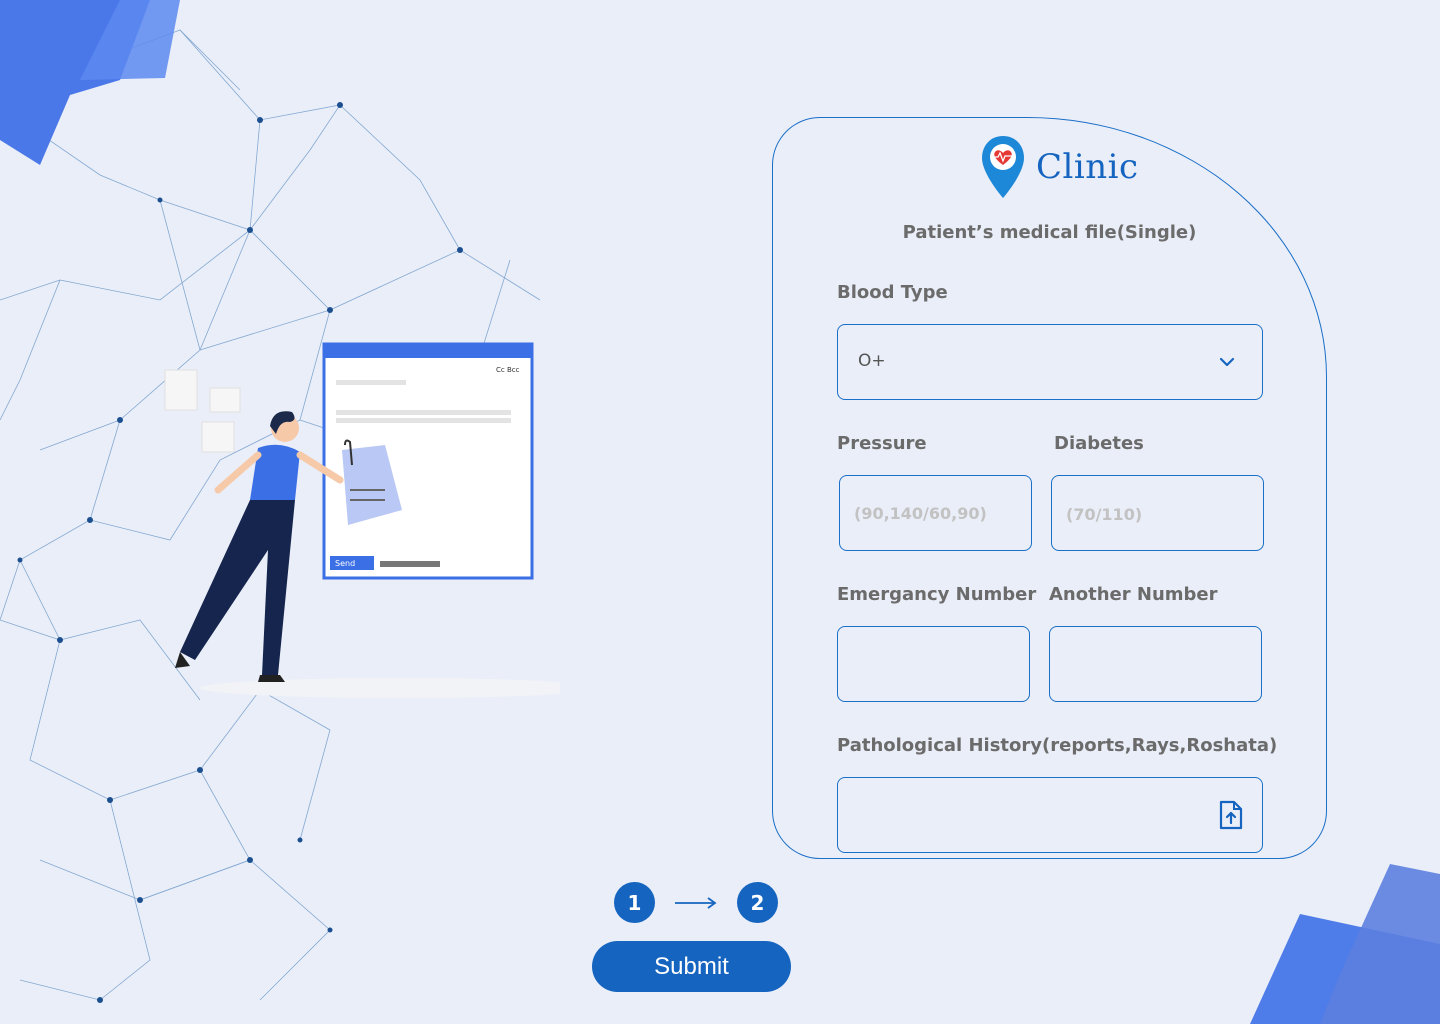 The height and width of the screenshot is (1024, 1440). I want to click on emergency-number-field-wrapper, so click(933, 664).